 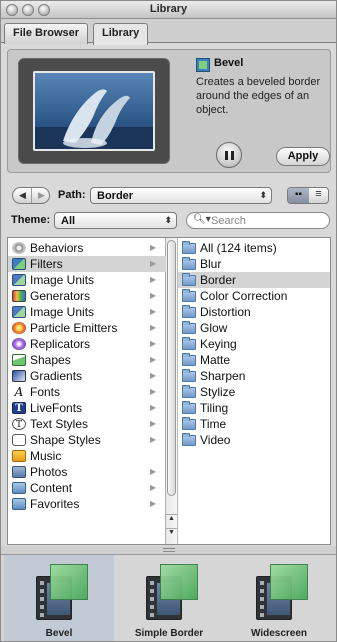 I want to click on subfolder-item: Video, so click(x=254, y=440).